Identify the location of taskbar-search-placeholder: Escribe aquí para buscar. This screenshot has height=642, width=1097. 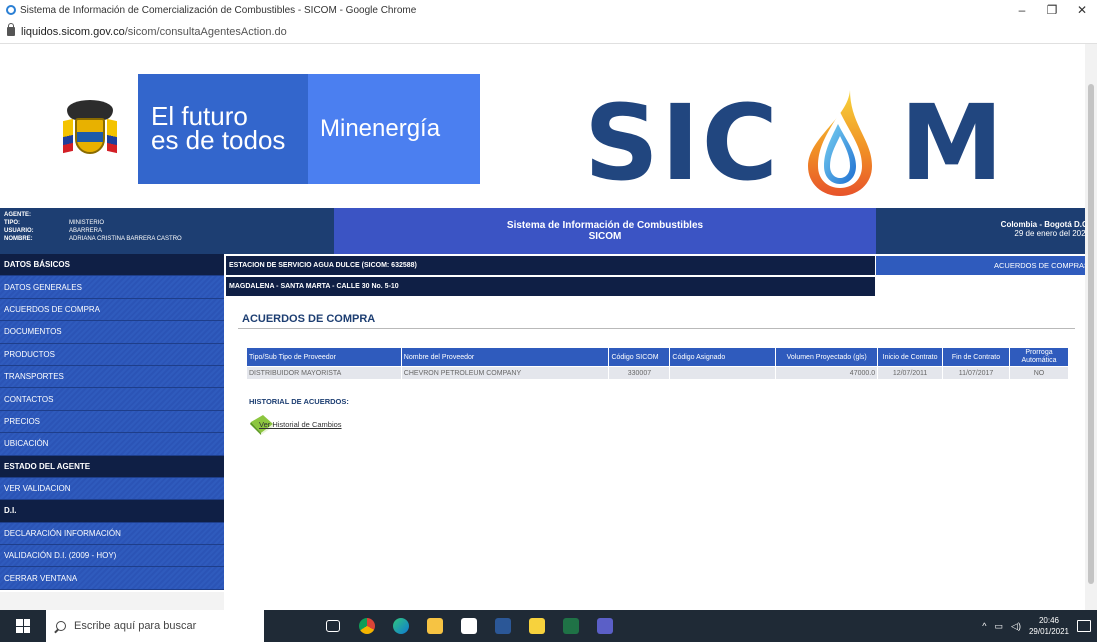
(135, 626).